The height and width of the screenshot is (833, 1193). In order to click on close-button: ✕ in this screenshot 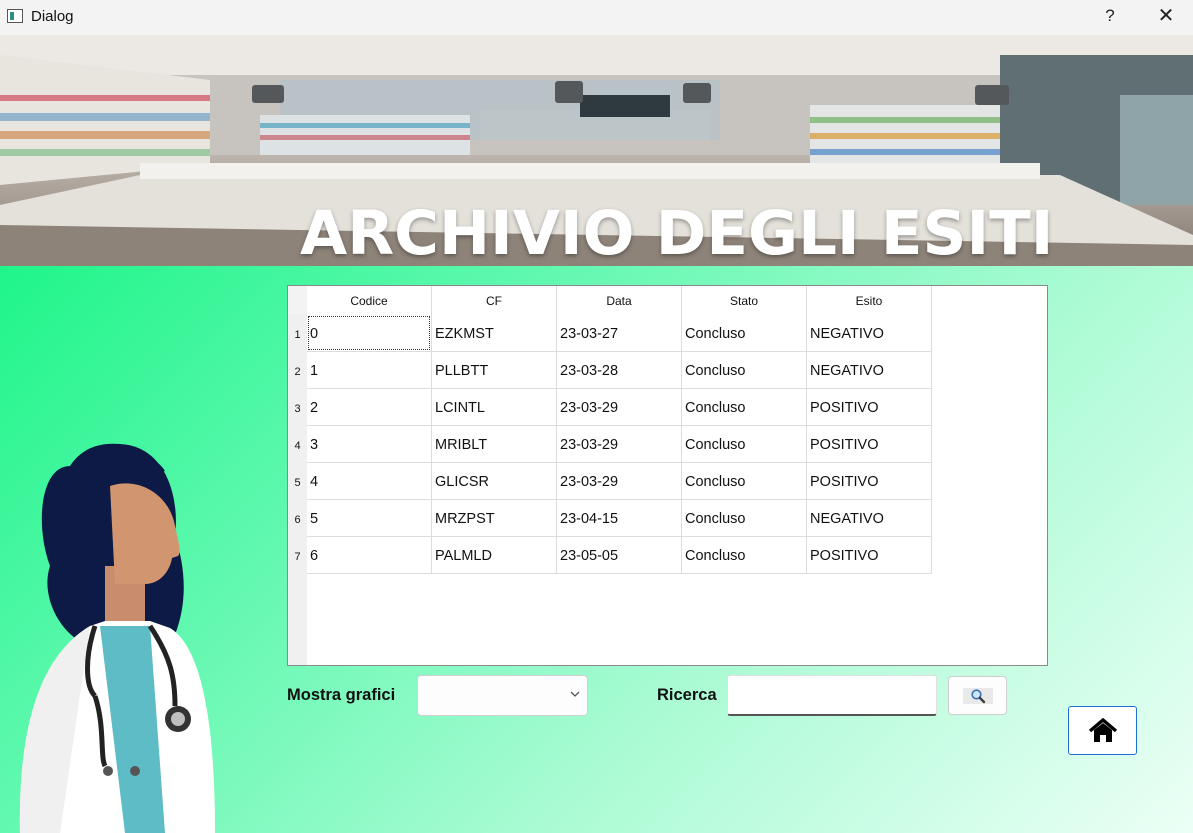, I will do `click(1166, 17)`.